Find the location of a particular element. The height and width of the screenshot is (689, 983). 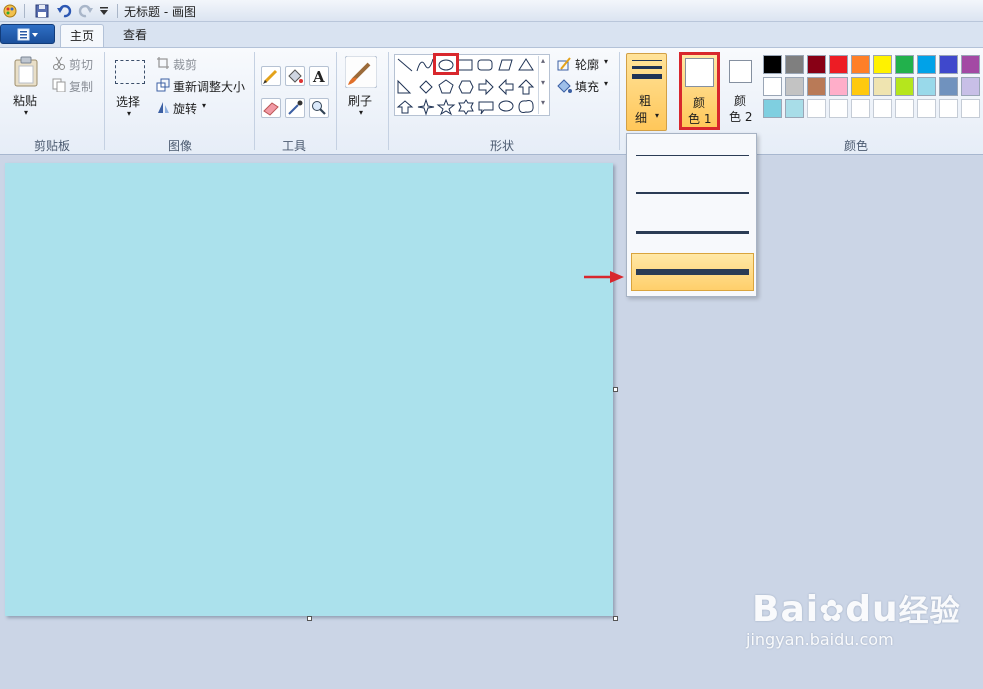

pencil-icon is located at coordinates (270, 76).